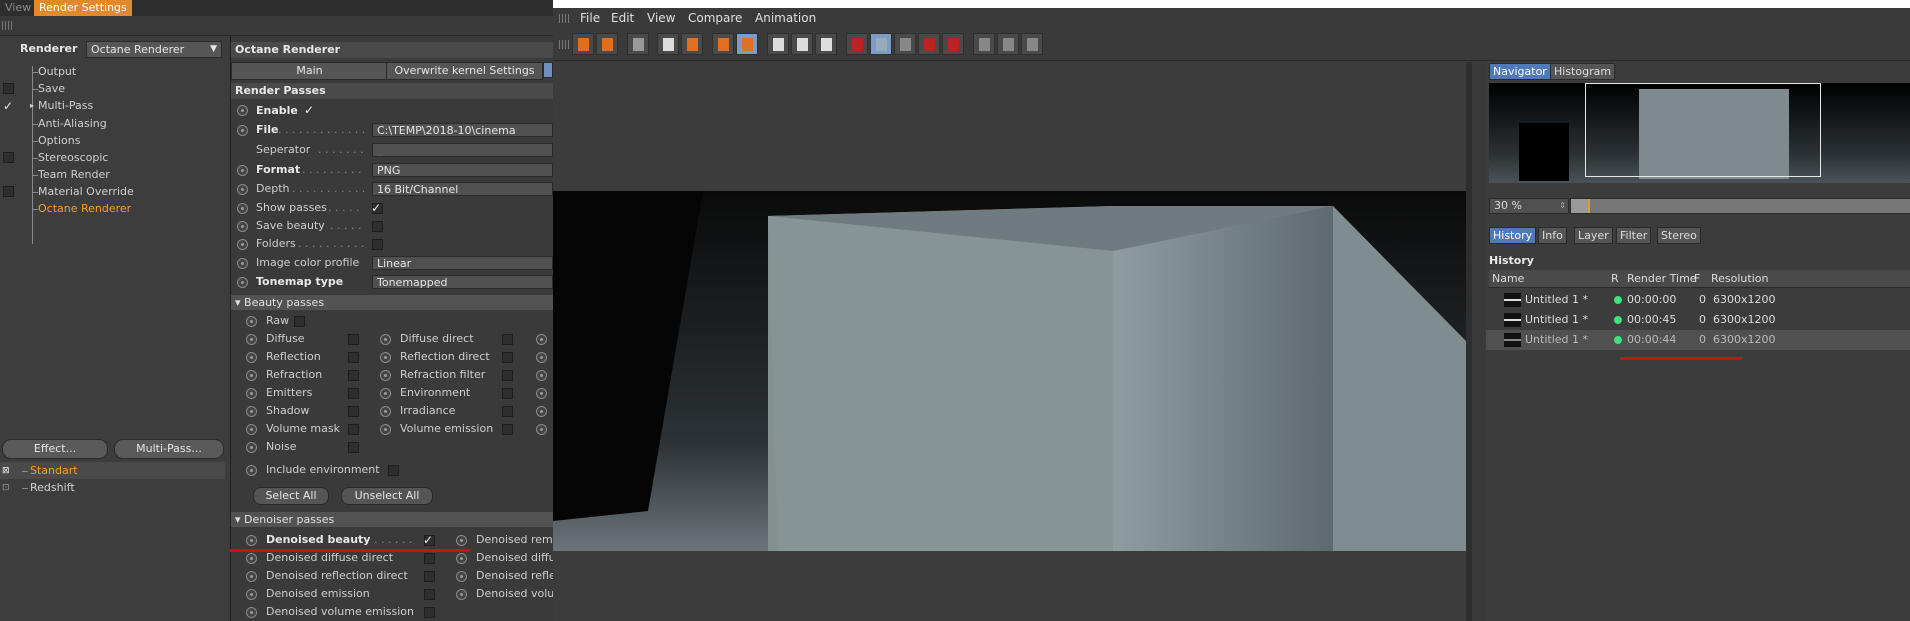  Describe the element at coordinates (251, 594) in the screenshot. I see `denoised-emission-anim-radio` at that location.